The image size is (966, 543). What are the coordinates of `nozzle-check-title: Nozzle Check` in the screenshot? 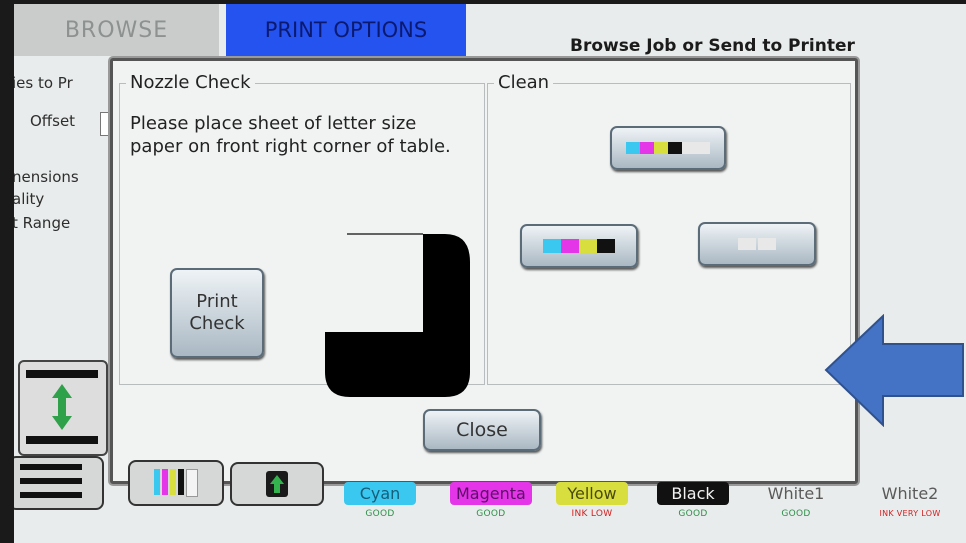 It's located at (190, 82).